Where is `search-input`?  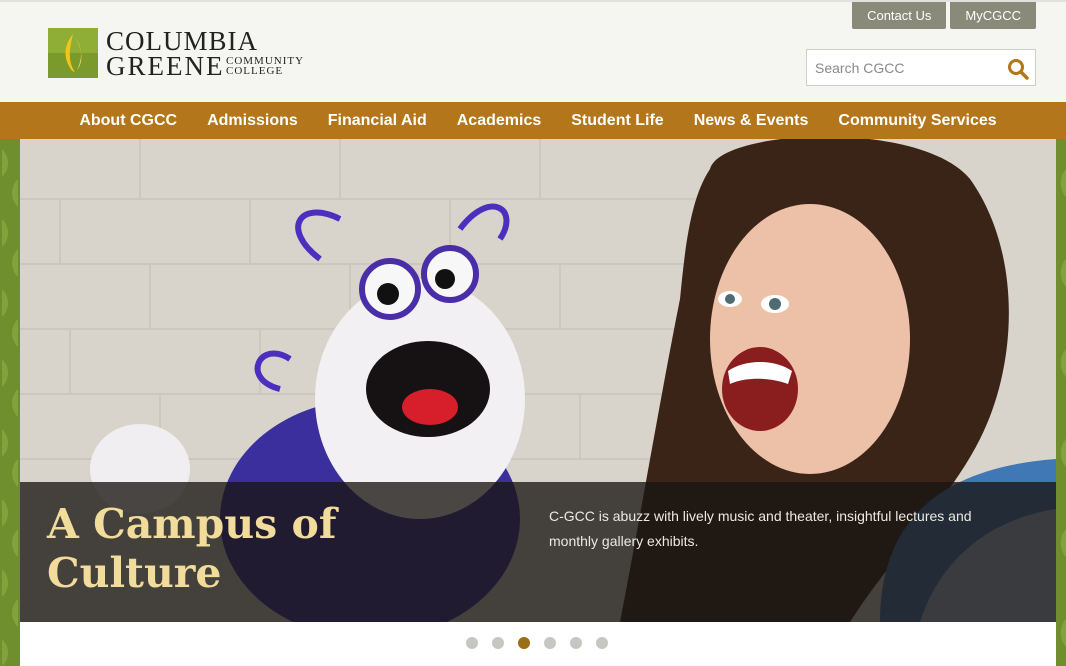
search-input is located at coordinates (902, 67).